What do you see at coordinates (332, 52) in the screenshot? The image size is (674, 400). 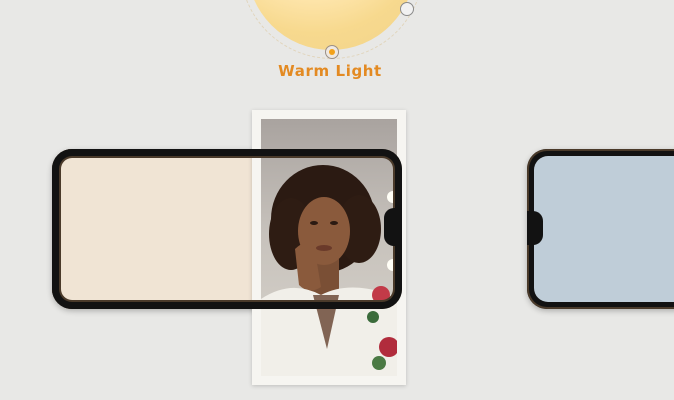 I see `warm-light-selector-icon` at bounding box center [332, 52].